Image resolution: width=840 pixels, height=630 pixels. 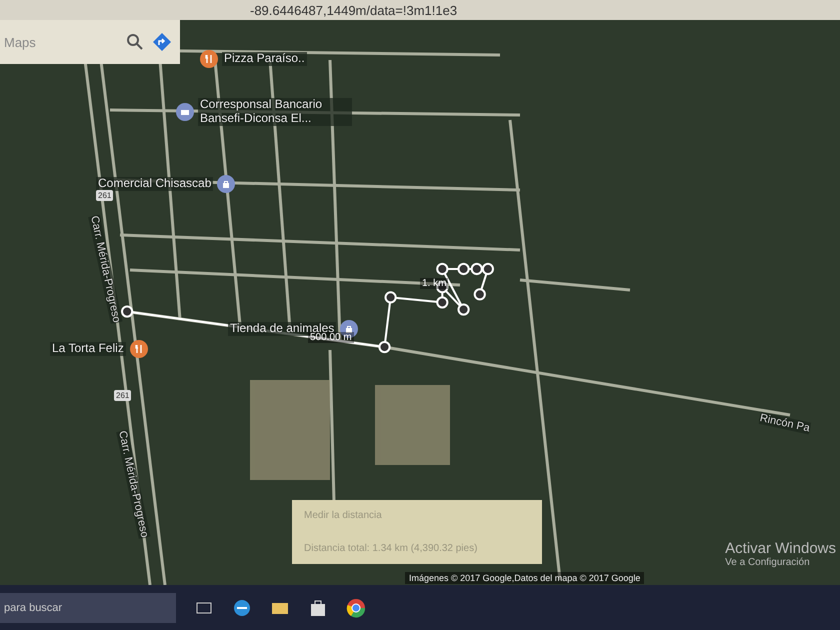 I want to click on activation-title: Activar Windows, so click(x=780, y=548).